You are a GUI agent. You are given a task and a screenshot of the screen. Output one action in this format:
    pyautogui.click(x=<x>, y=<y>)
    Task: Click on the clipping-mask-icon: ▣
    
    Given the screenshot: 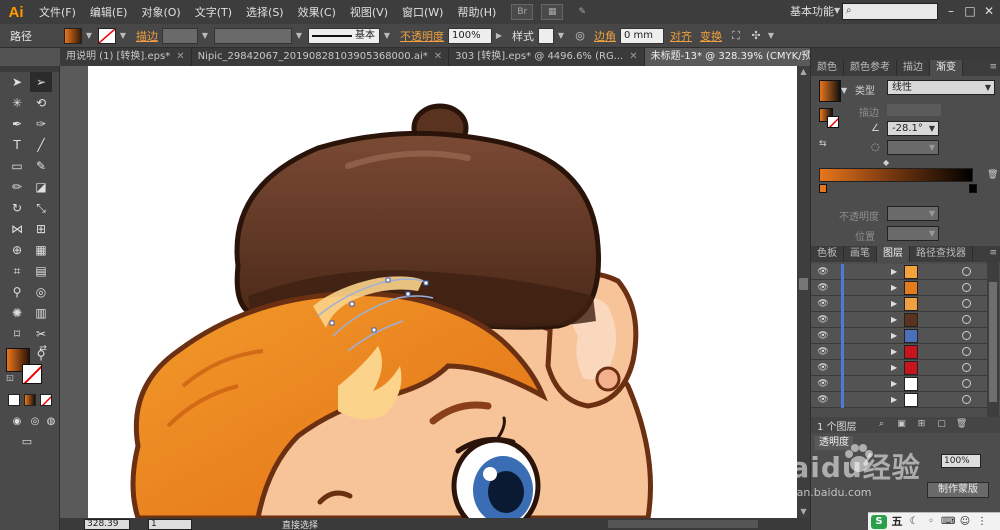 What is the action you would take?
    pyautogui.click(x=902, y=425)
    